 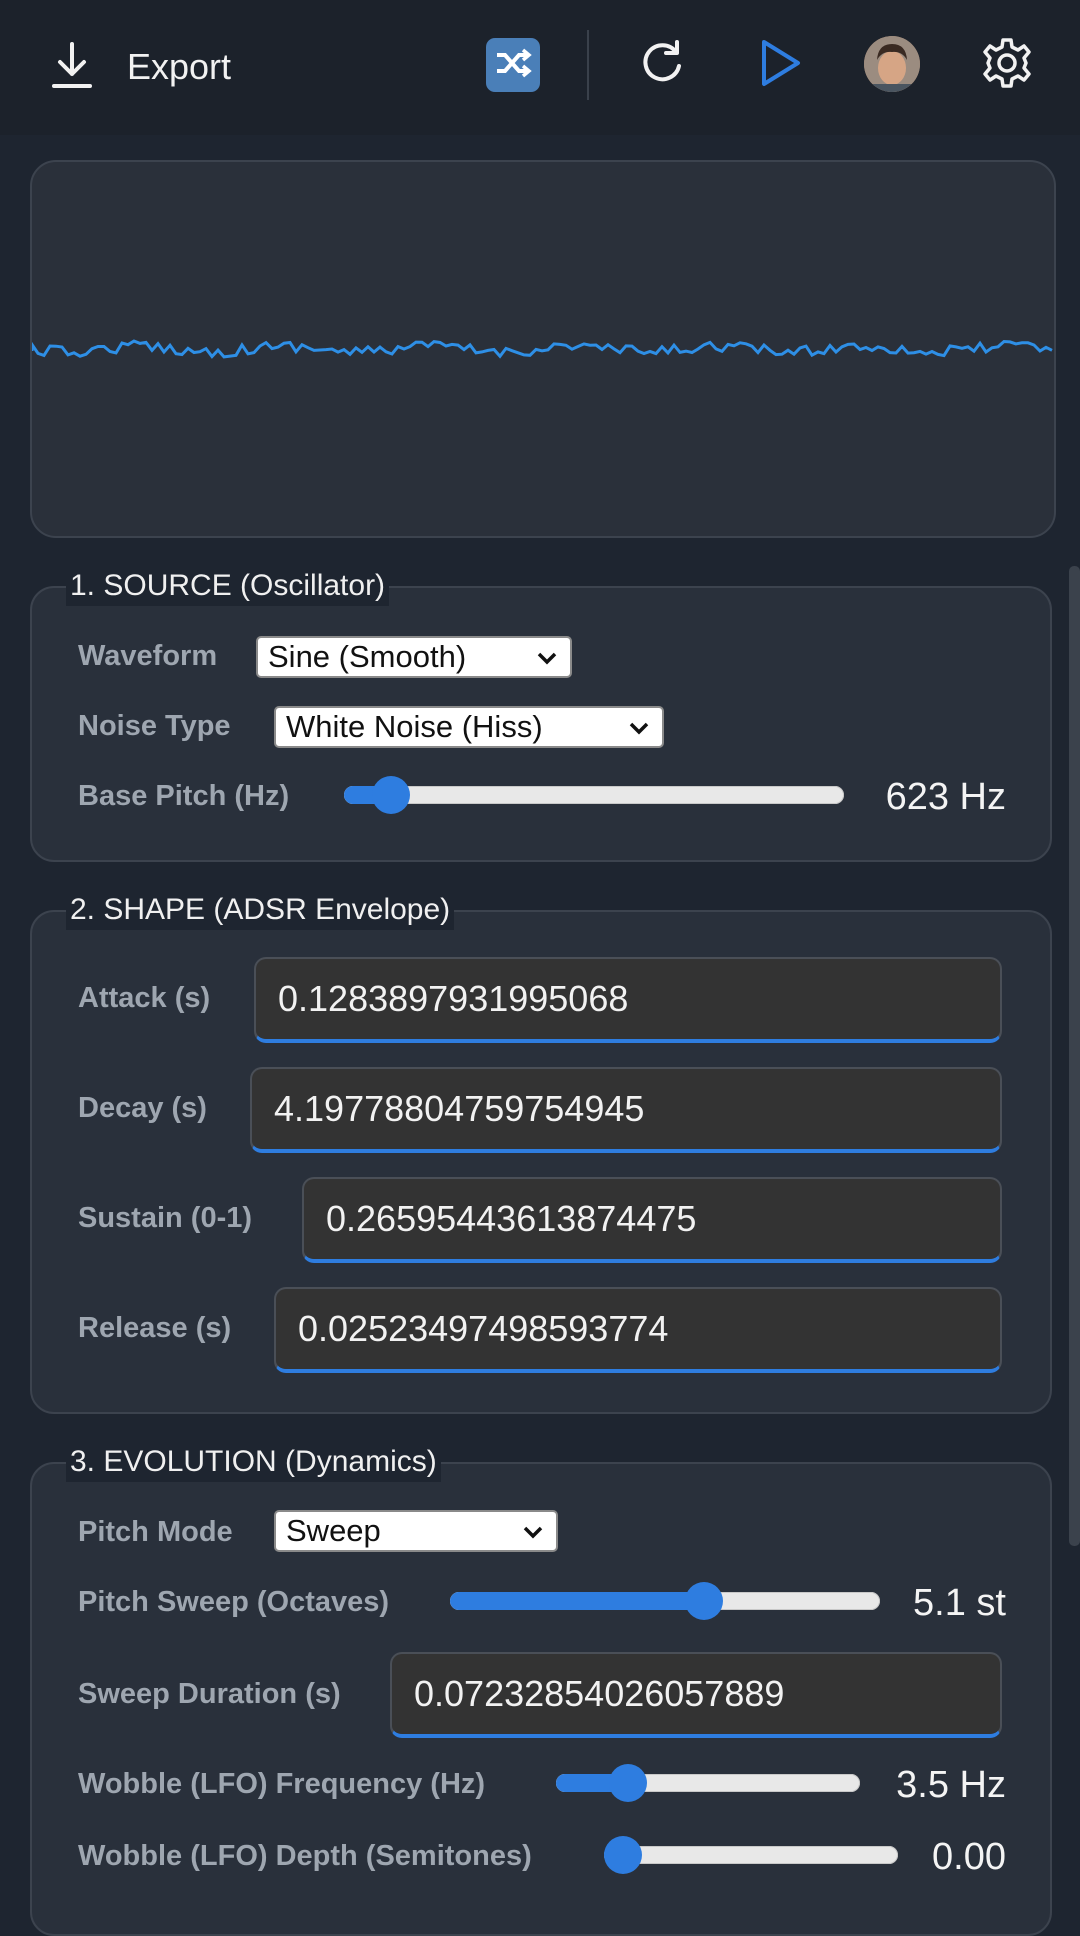 I want to click on waveform-svg, so click(x=542, y=349).